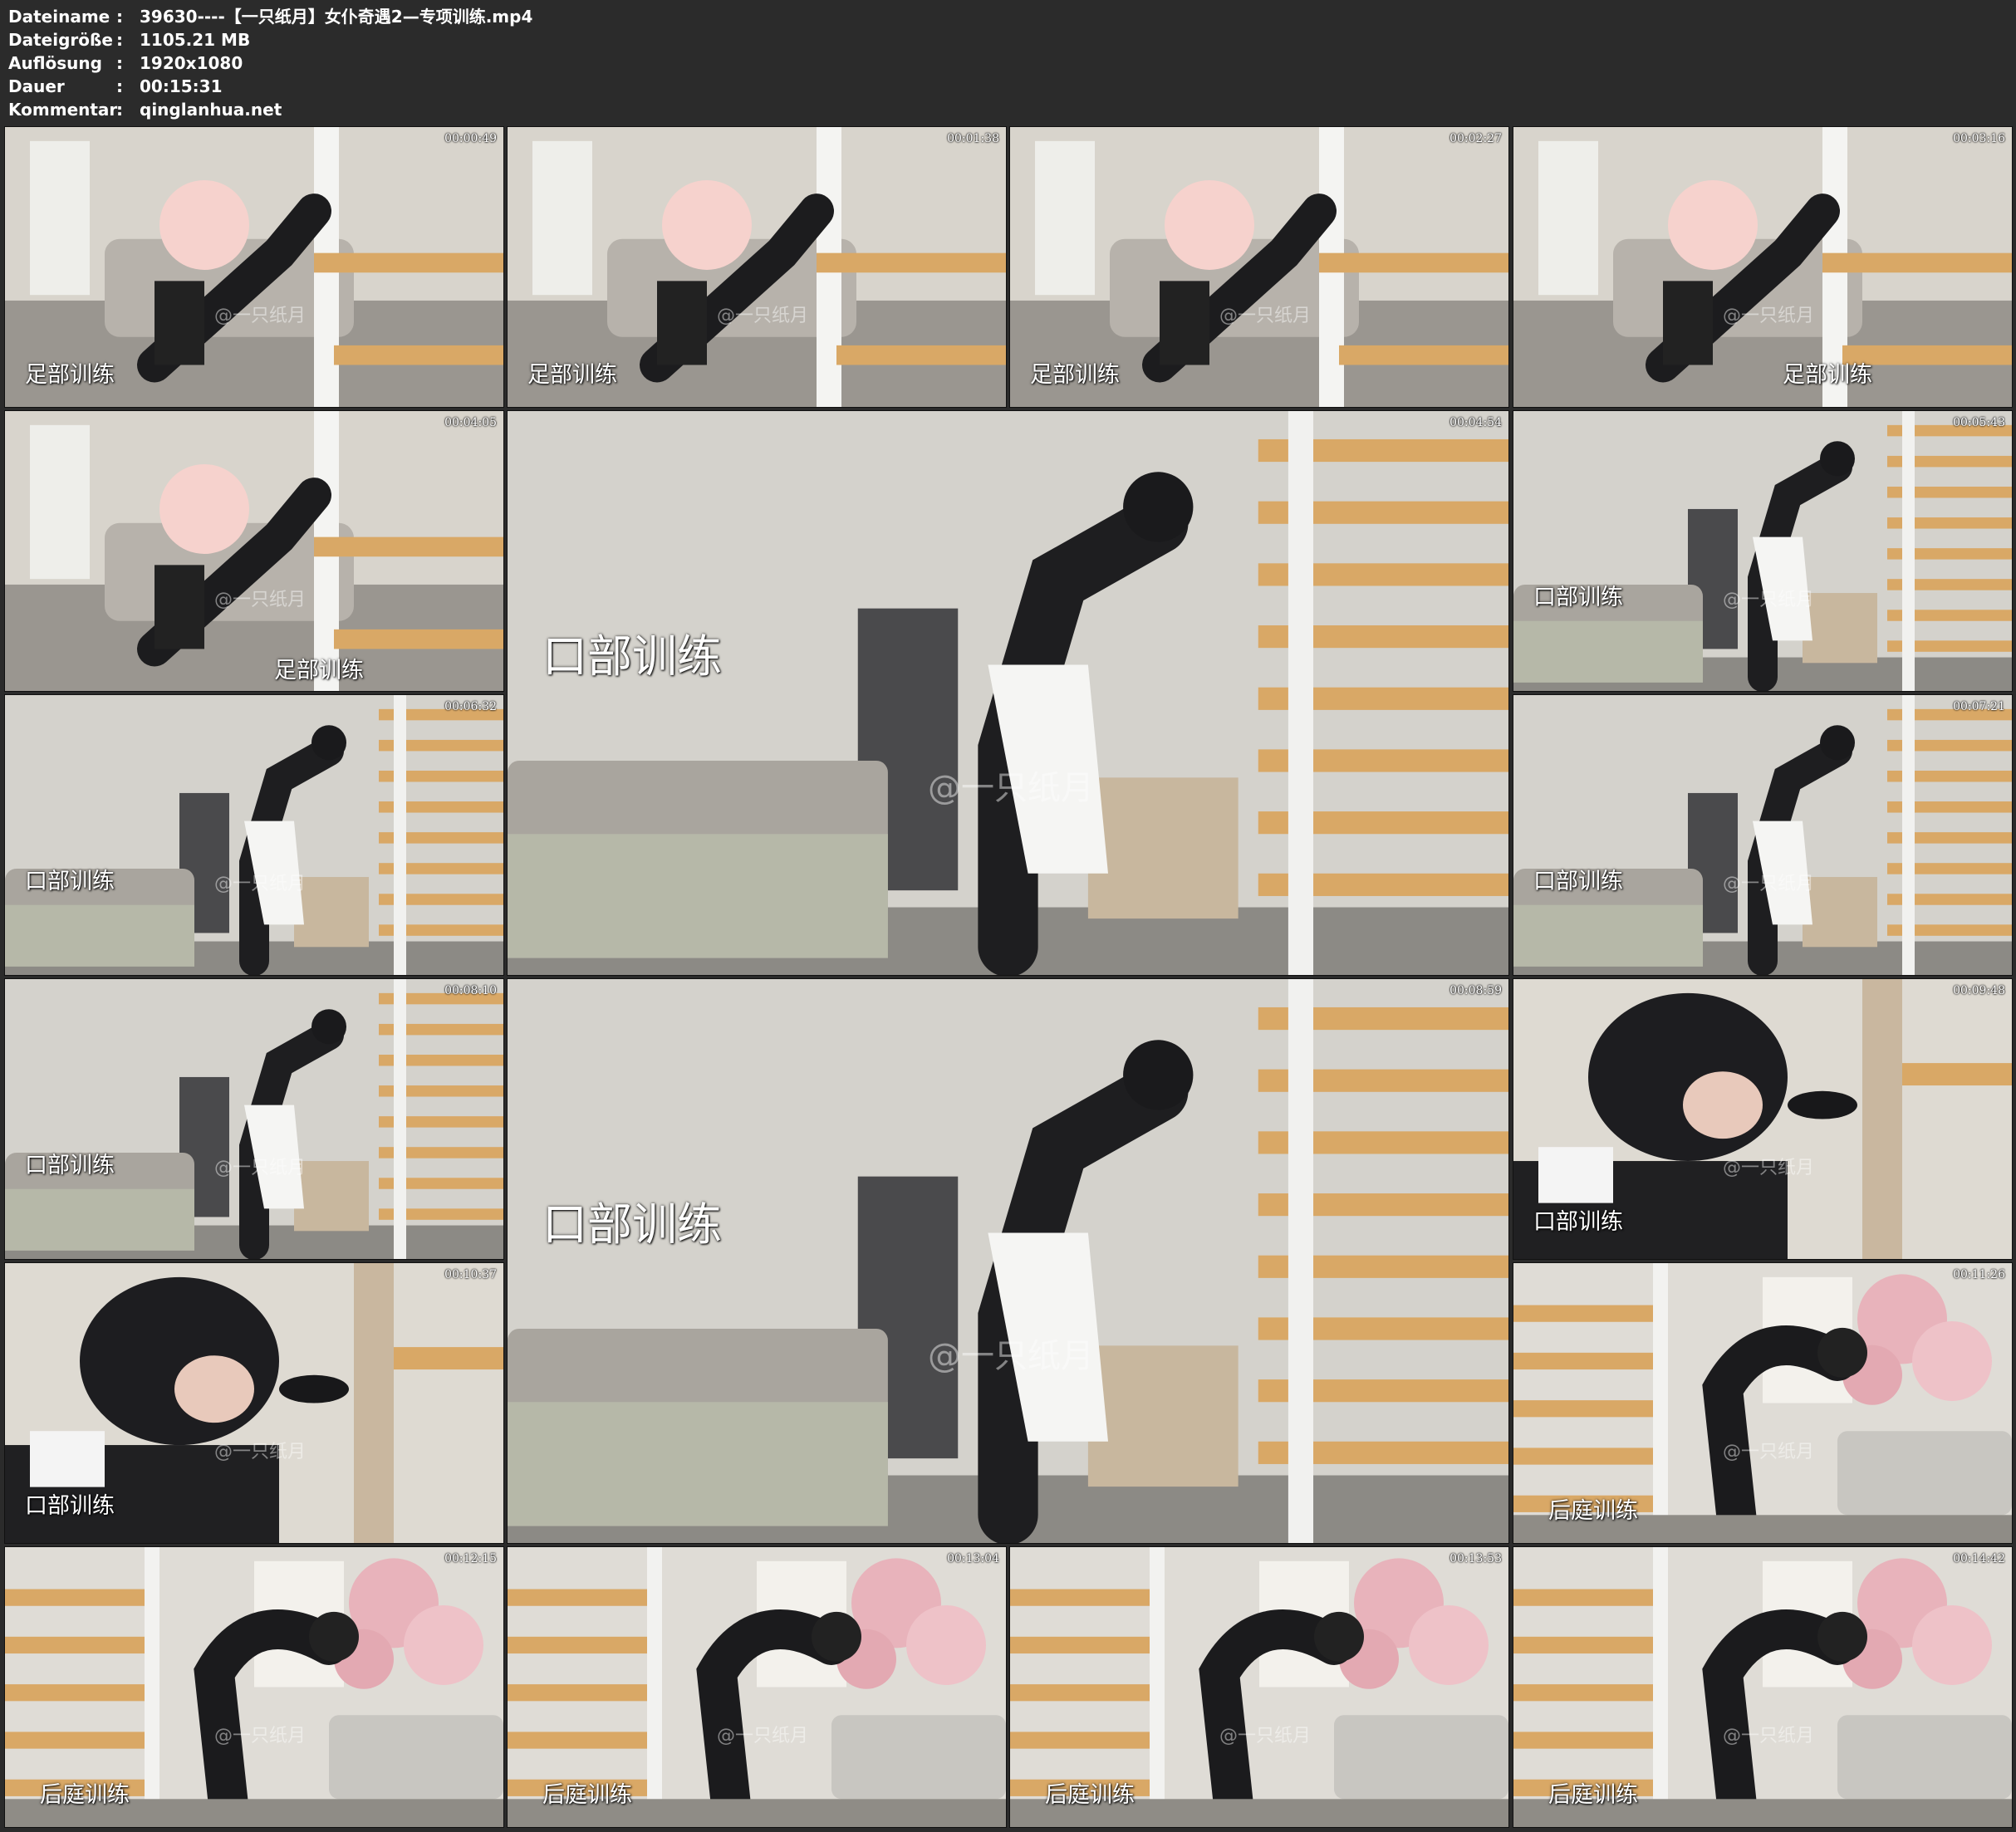  I want to click on video-thumbnail: @一只纸月 00:12:15 后庭训练, so click(254, 1687).